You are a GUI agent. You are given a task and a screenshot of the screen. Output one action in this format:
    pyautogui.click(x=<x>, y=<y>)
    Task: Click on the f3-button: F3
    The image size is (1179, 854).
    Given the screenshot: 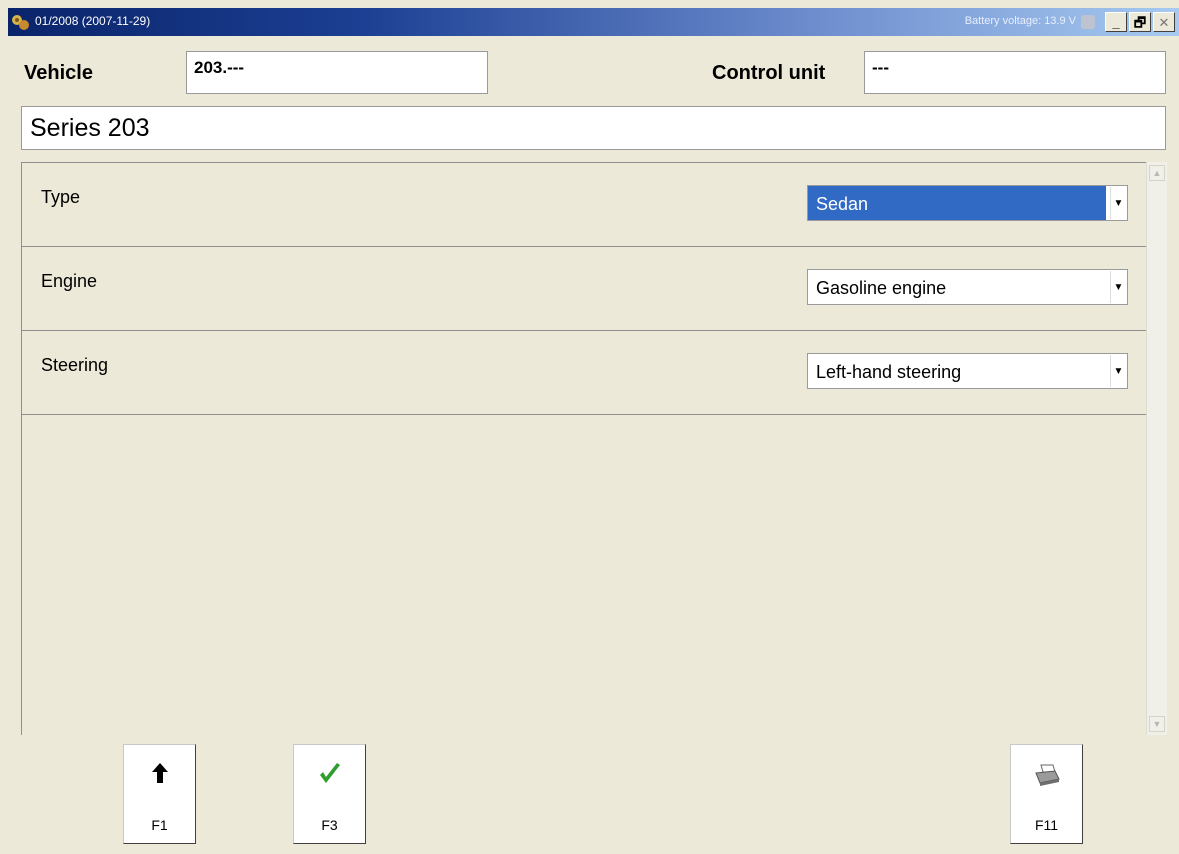 What is the action you would take?
    pyautogui.click(x=329, y=794)
    